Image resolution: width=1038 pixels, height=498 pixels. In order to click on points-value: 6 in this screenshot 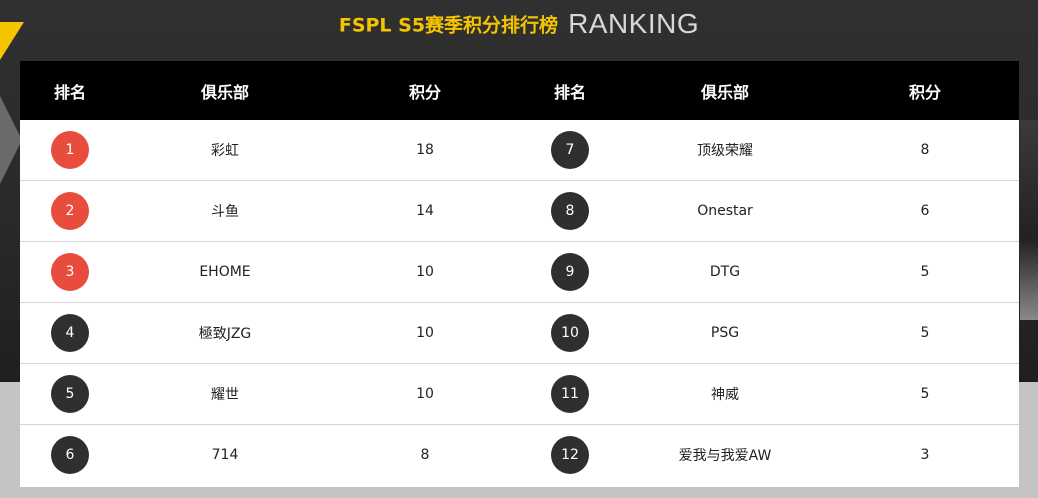, I will do `click(925, 211)`.